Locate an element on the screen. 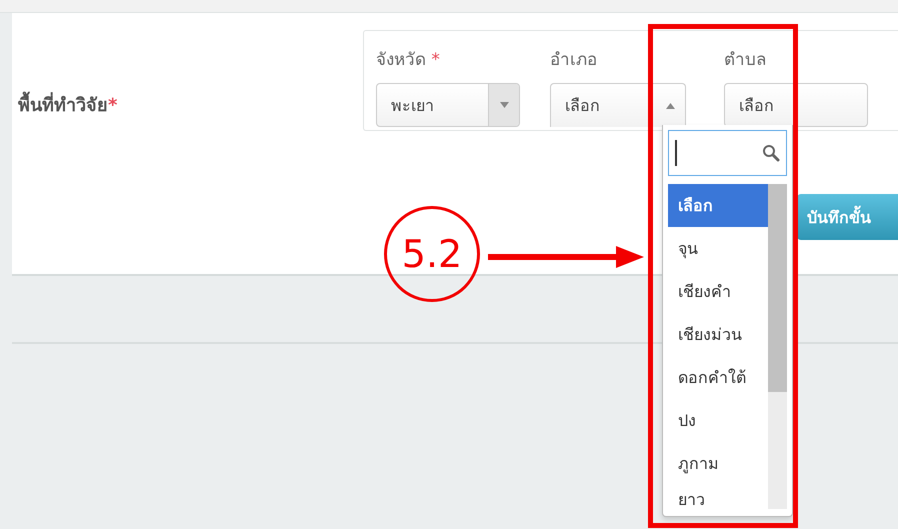 The height and width of the screenshot is (529, 898). search-icon is located at coordinates (771, 153).